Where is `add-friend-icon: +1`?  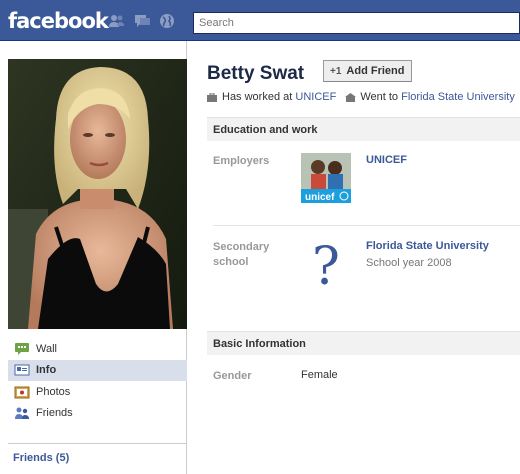
add-friend-icon: +1 is located at coordinates (336, 71).